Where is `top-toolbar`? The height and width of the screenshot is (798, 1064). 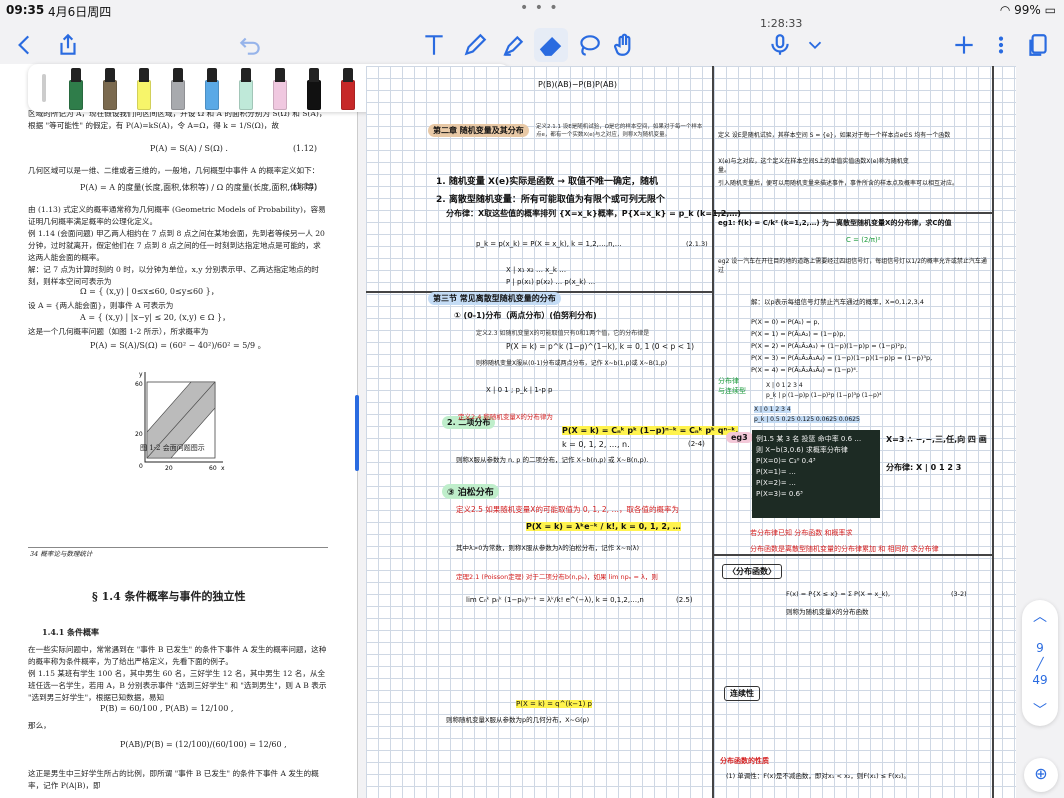 top-toolbar is located at coordinates (532, 46).